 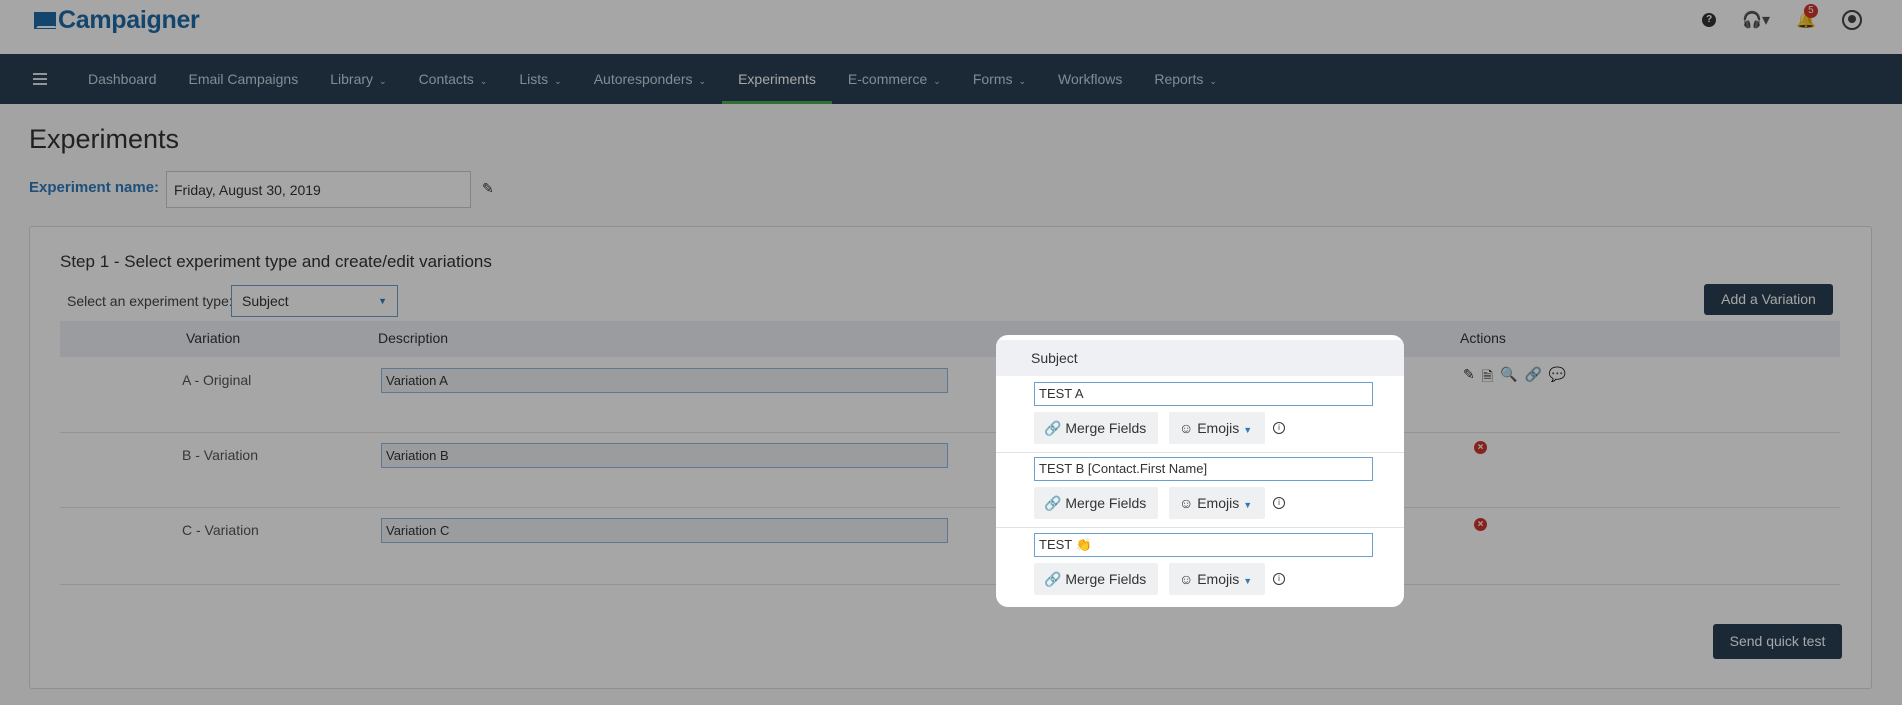 I want to click on nav-autoresponders: Autoresponders ⌄, so click(x=650, y=79).